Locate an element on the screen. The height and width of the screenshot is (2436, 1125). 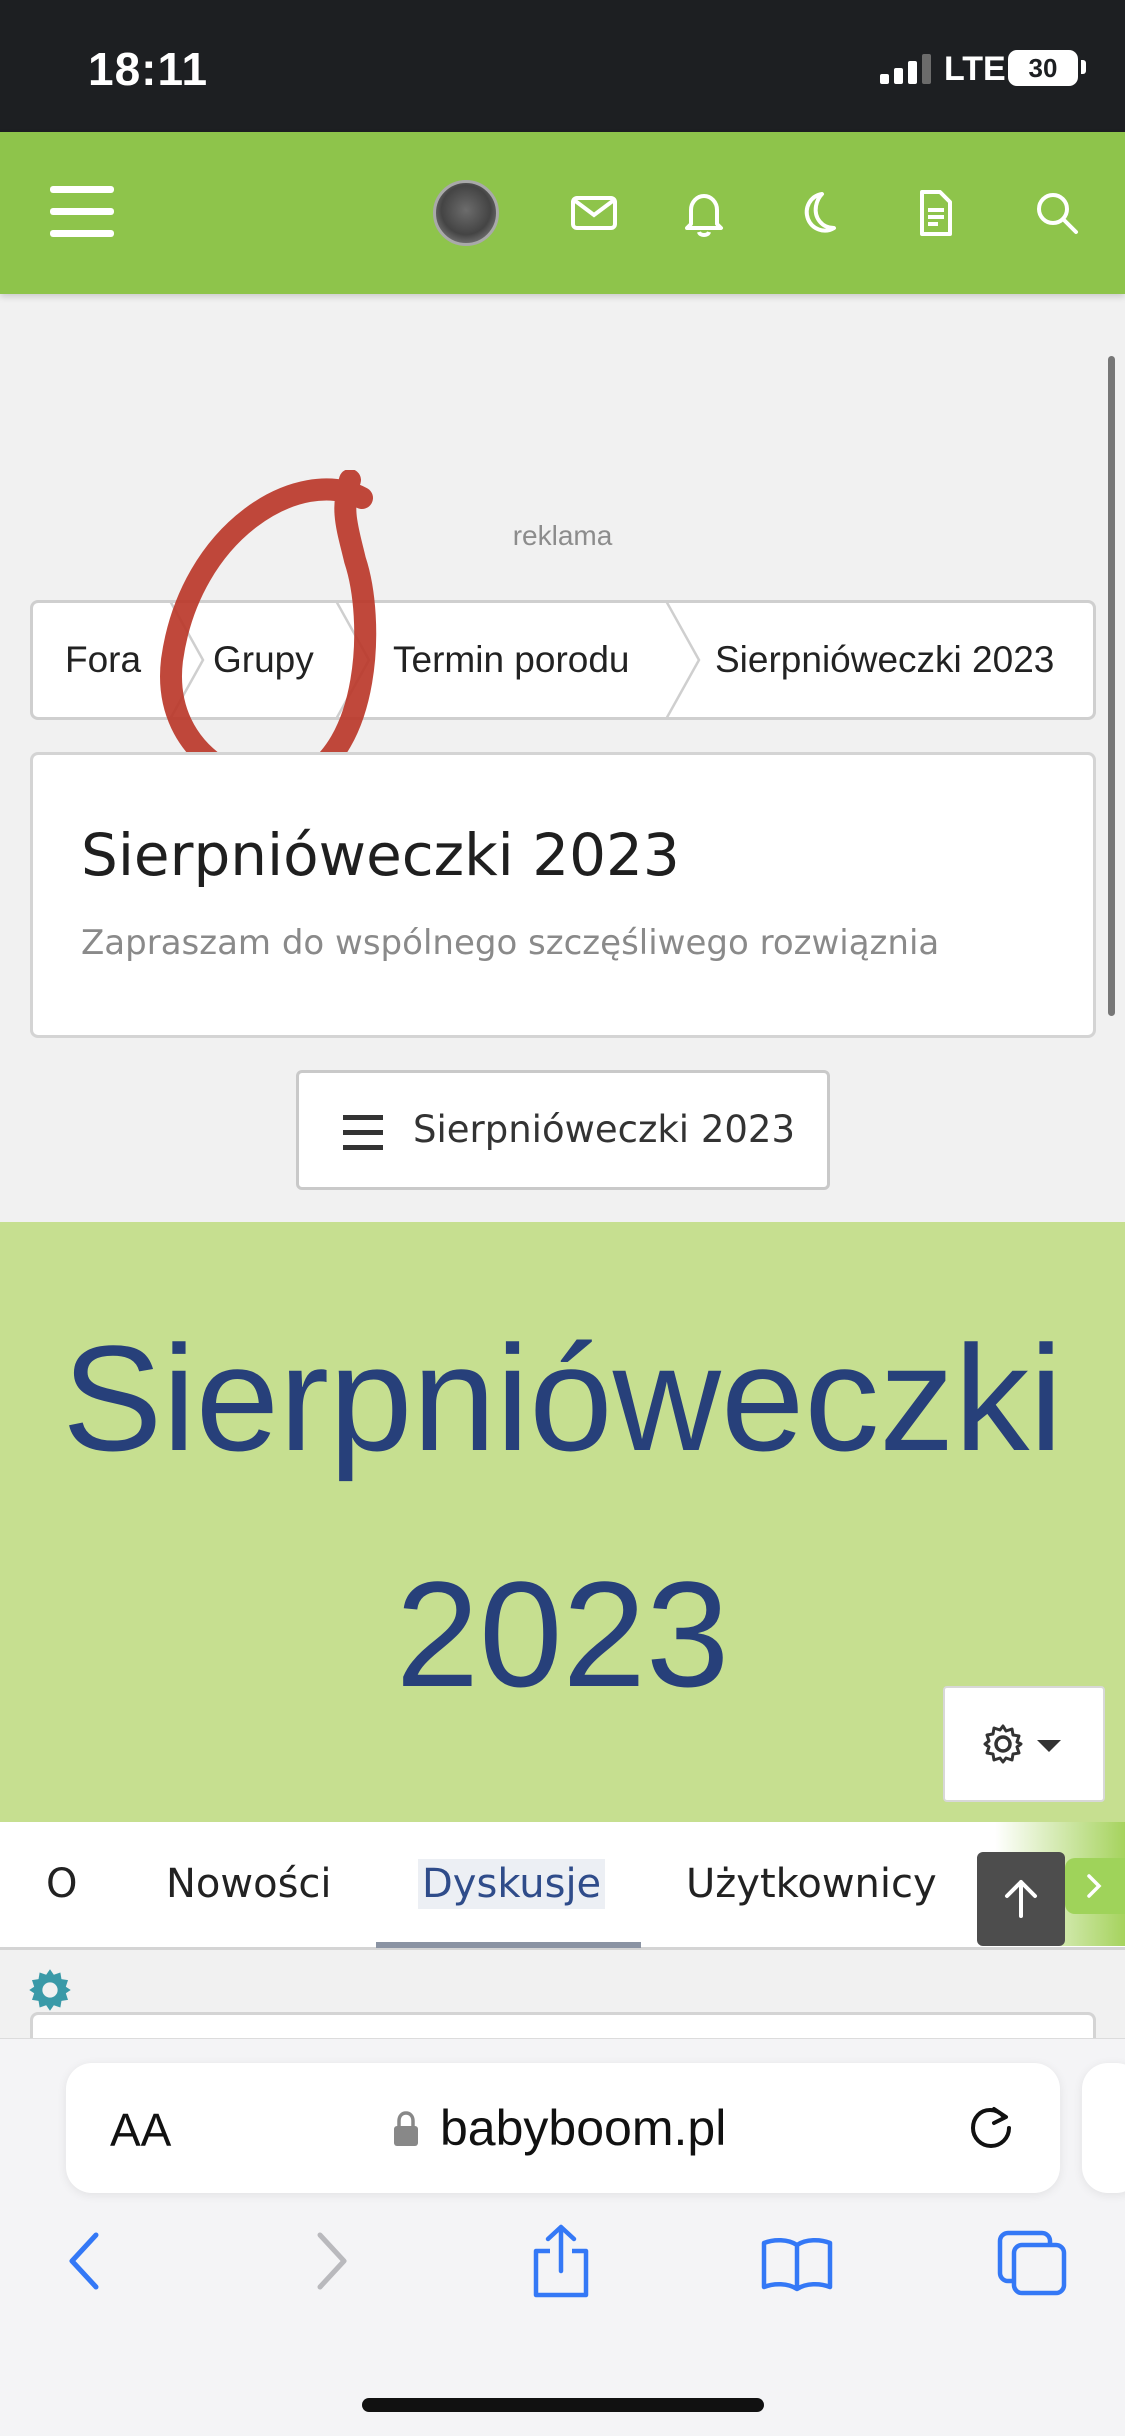
tab-dyskusje-label: Dyskusje is located at coordinates (512, 1884).